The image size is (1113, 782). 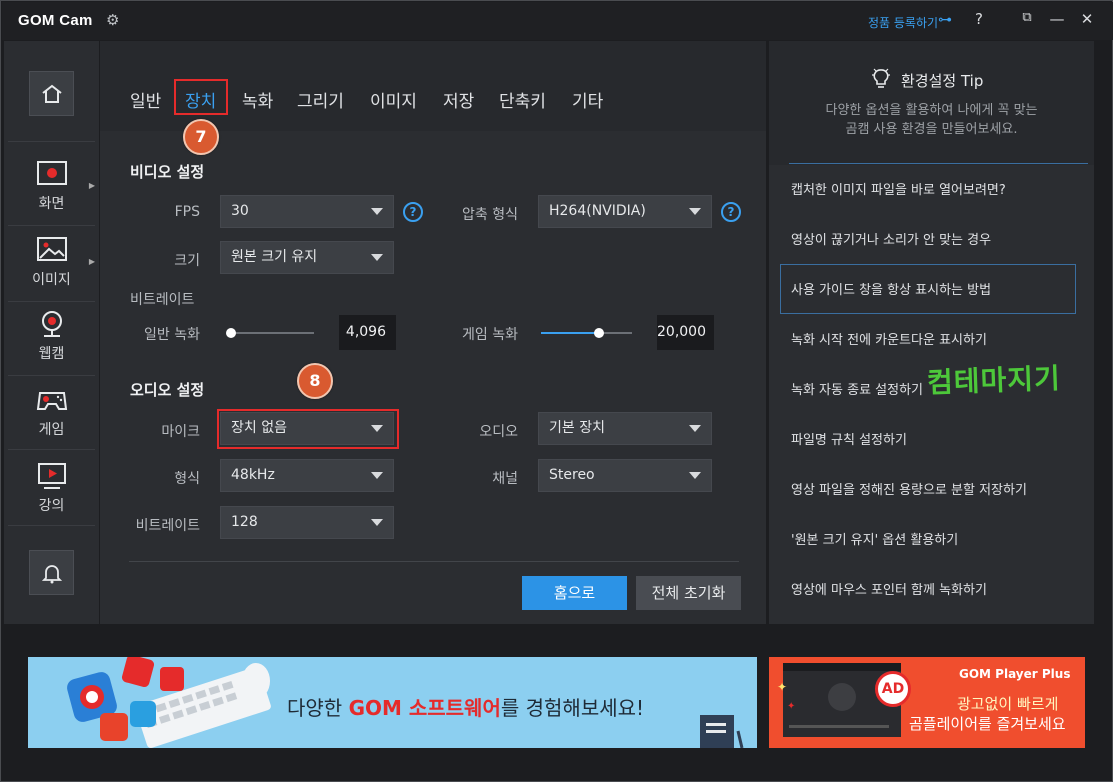 I want to click on sidebar-item-label: 강의, so click(x=51, y=506).